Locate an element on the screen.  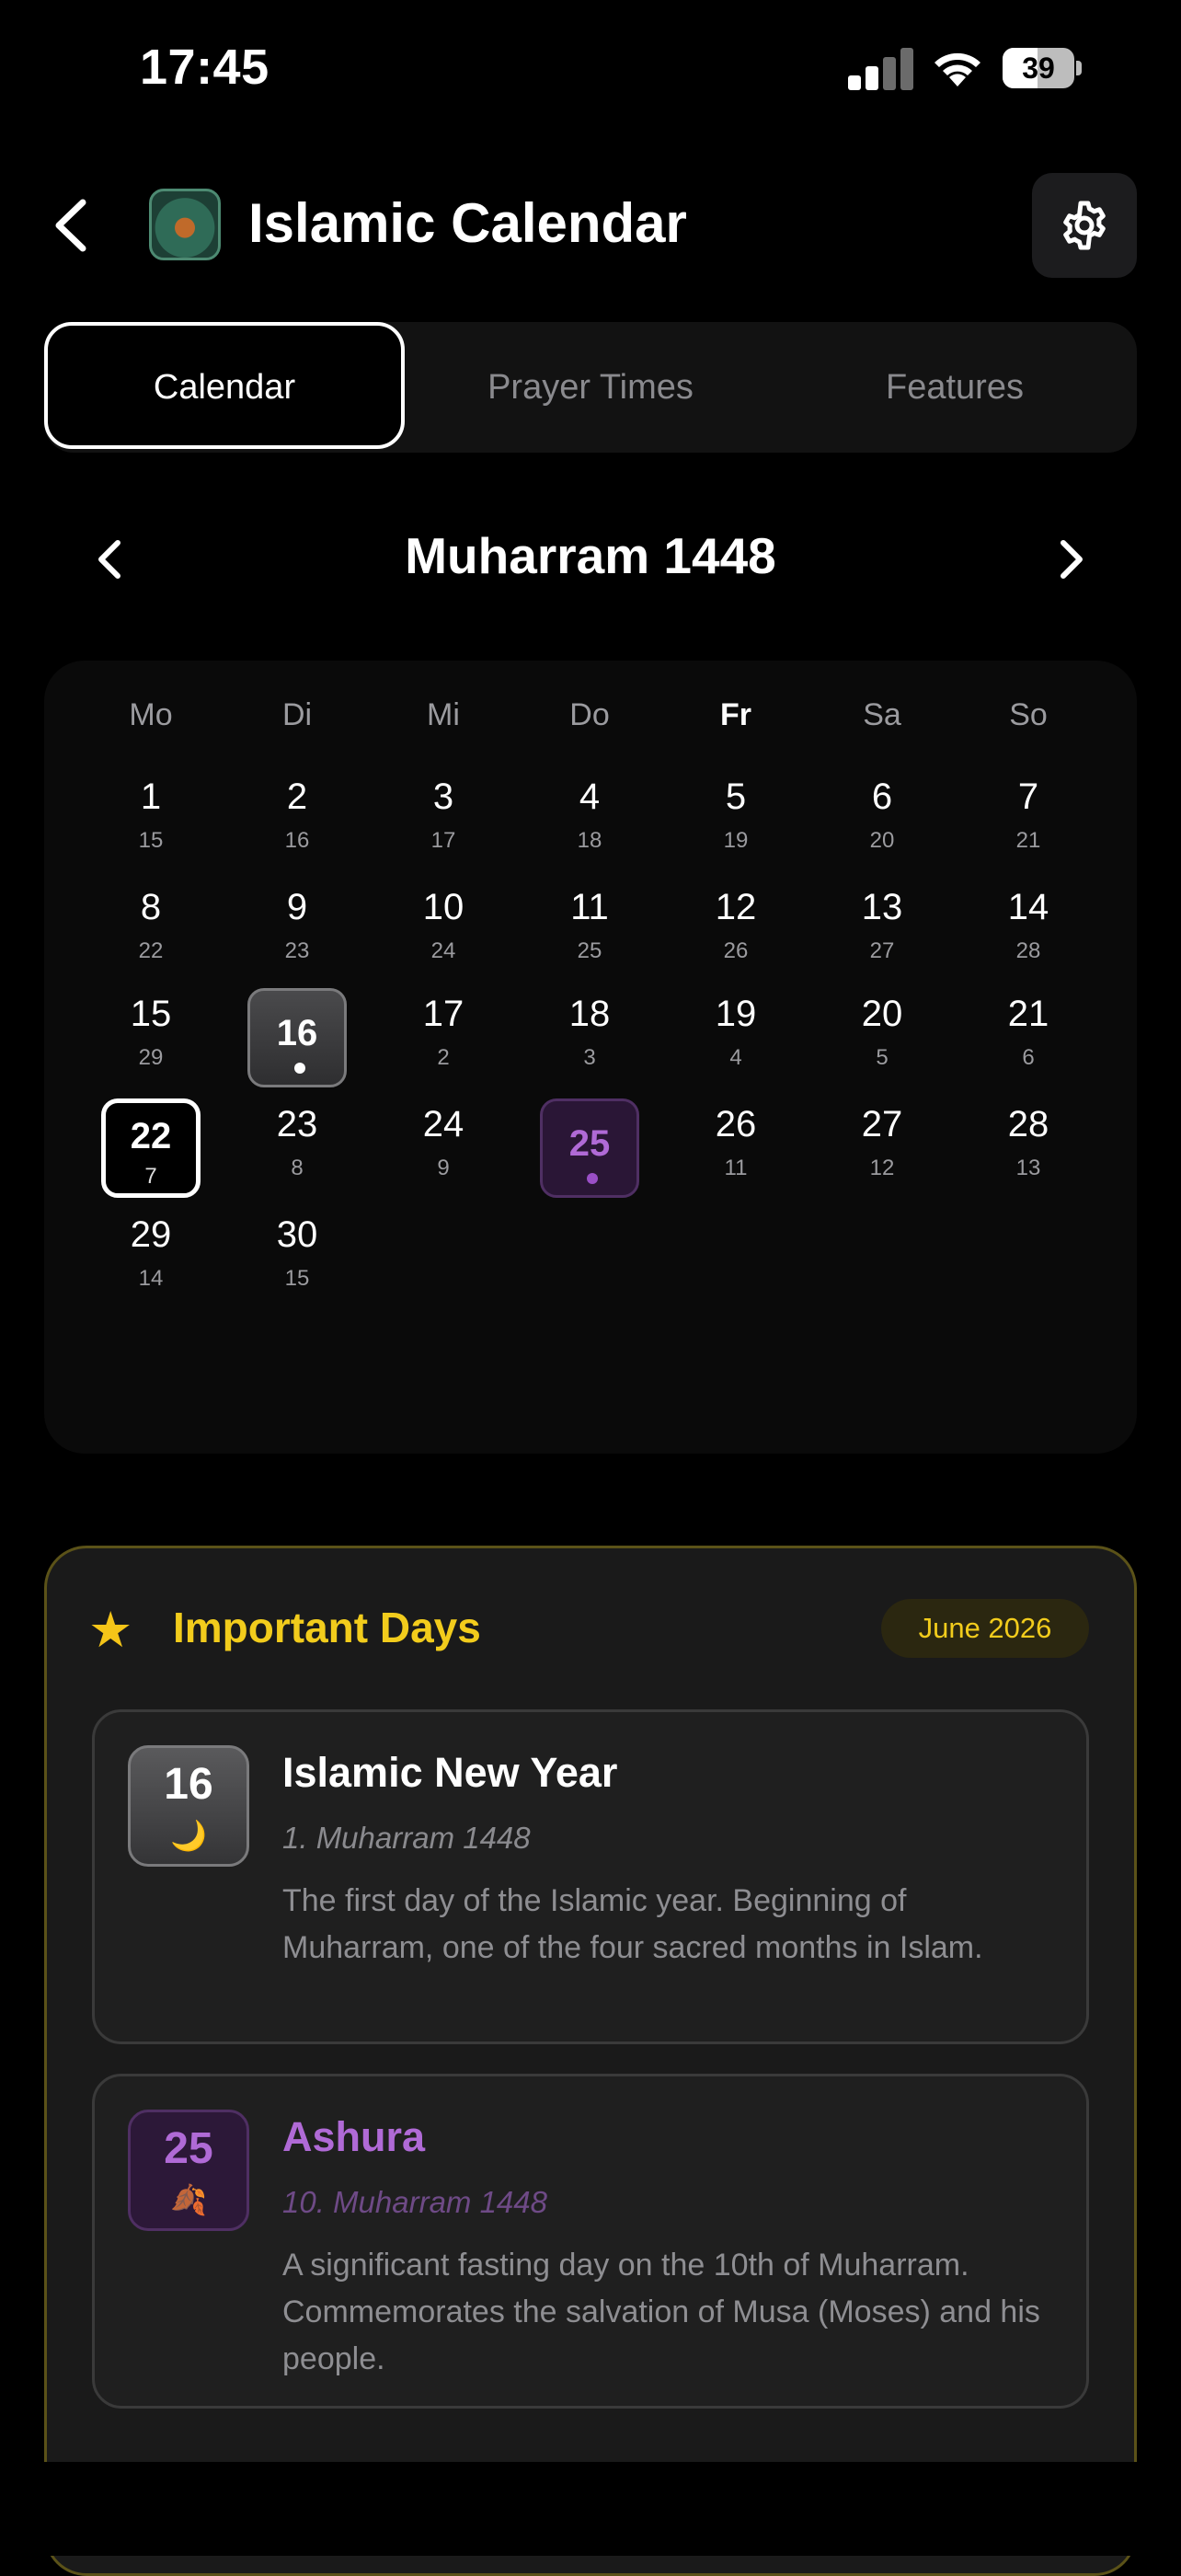
gregorian-day-number: 22 is located at coordinates (151, 951).